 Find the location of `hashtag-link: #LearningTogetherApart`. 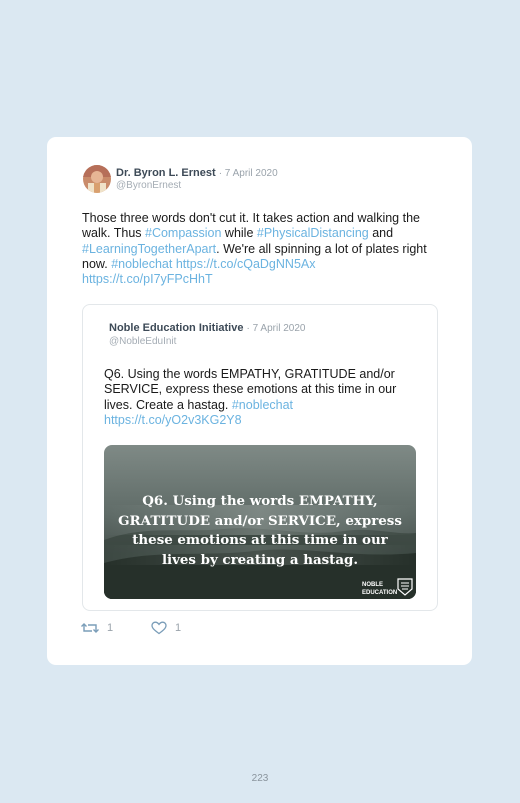

hashtag-link: #LearningTogetherApart is located at coordinates (149, 249).